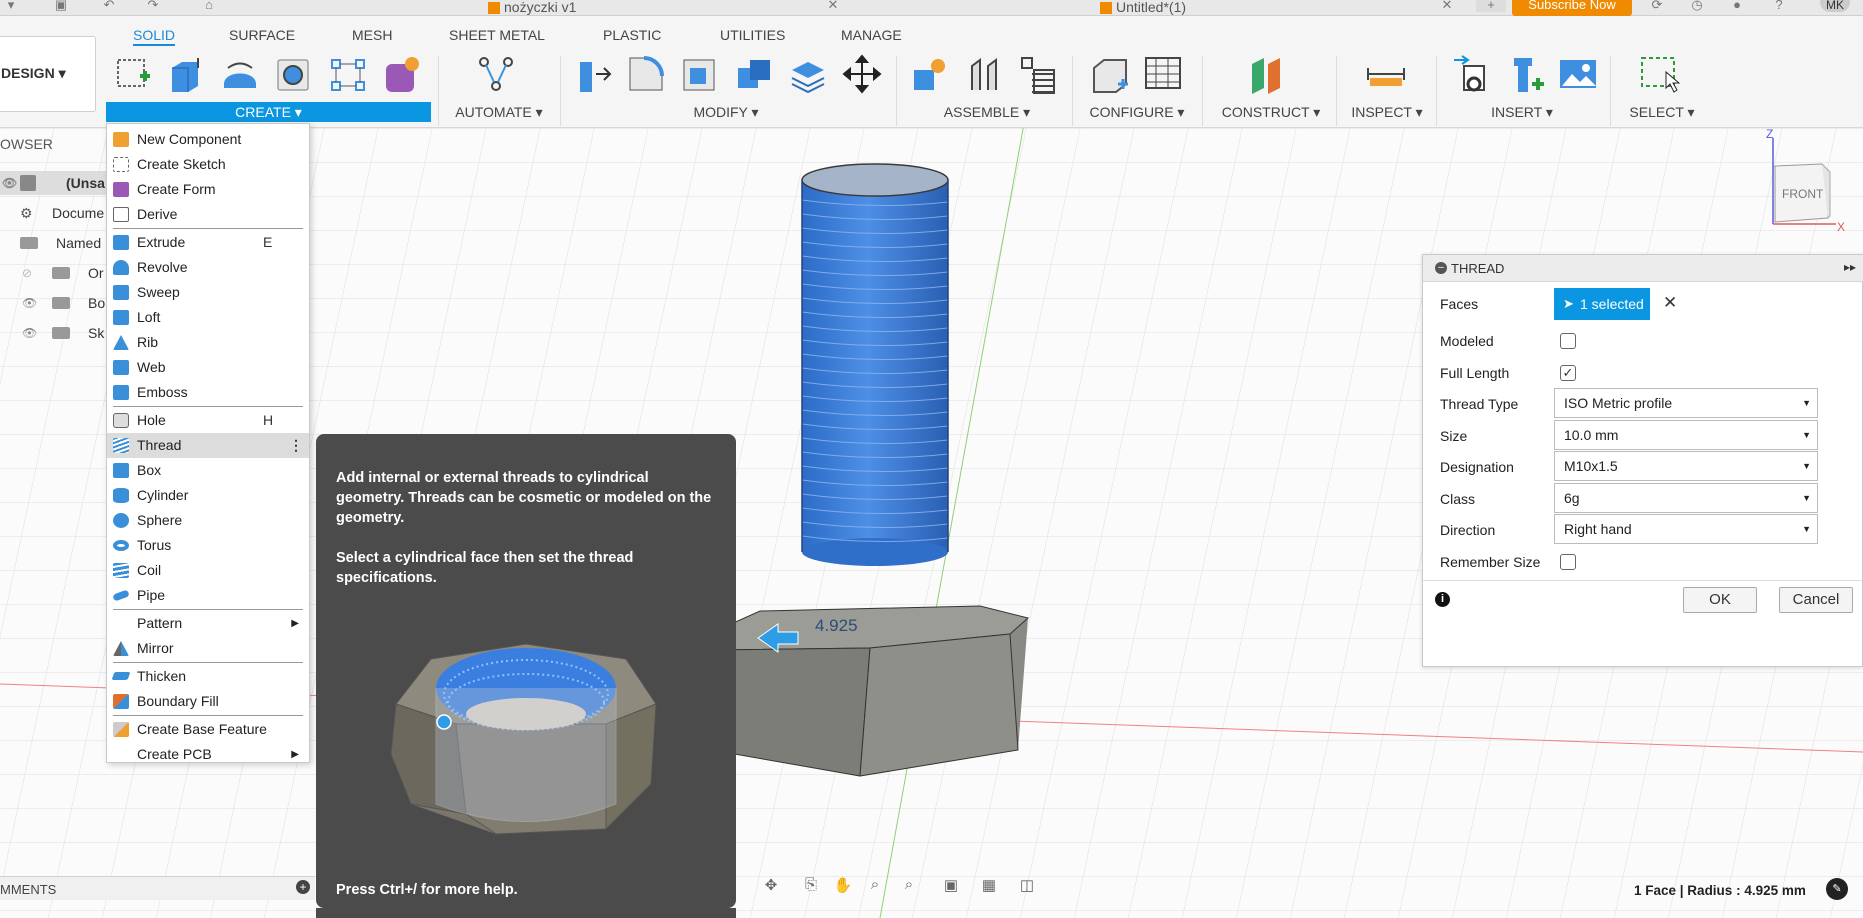 The width and height of the screenshot is (1863, 918). What do you see at coordinates (1137, 112) in the screenshot?
I see `configure-dropdown: CONFIGURE ▾` at bounding box center [1137, 112].